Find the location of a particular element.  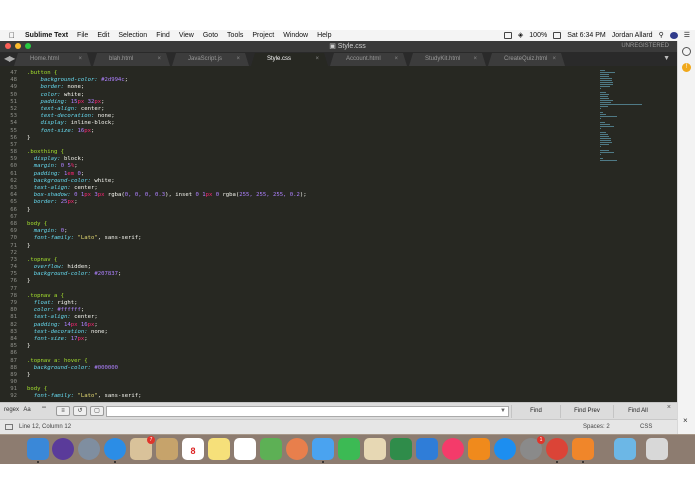

panel-toggle-icon is located at coordinates (9, 427).